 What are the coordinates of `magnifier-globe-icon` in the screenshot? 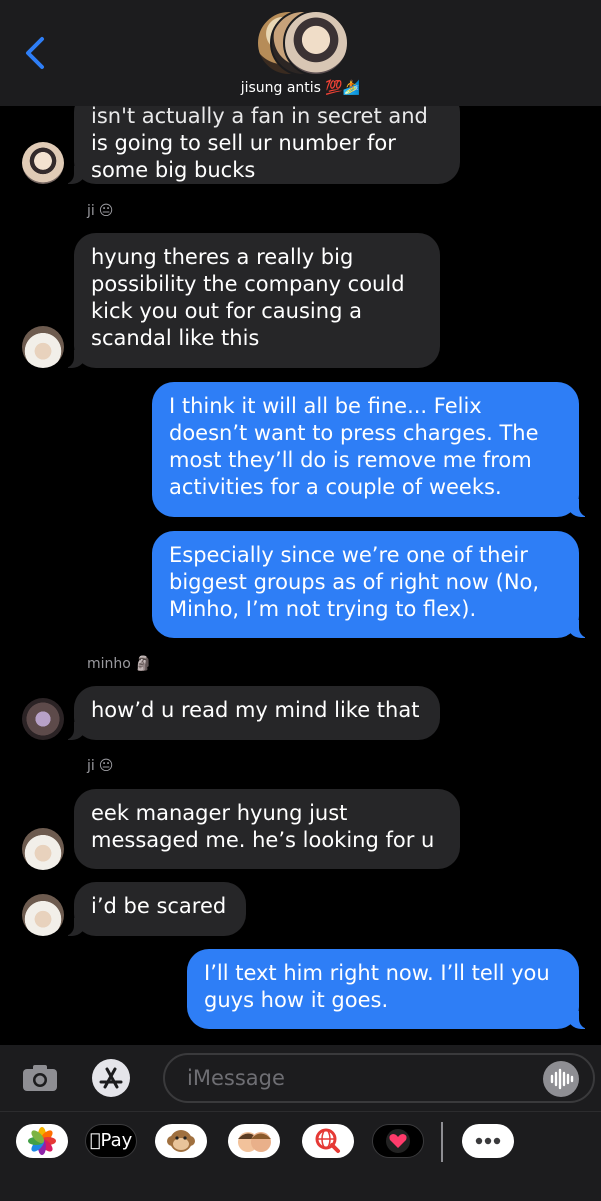 It's located at (327, 1140).